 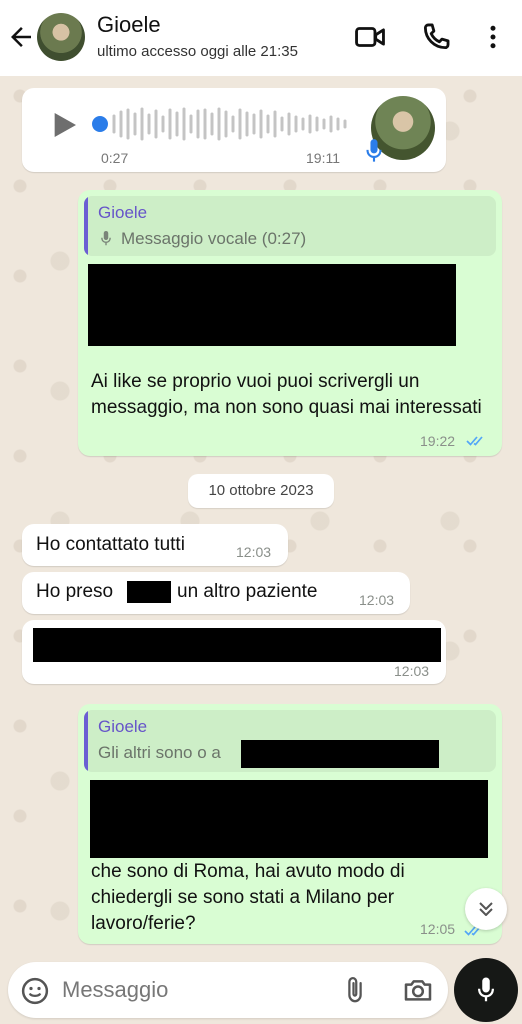 What do you see at coordinates (261, 491) in the screenshot?
I see `date-separator: 10 ottobre 2023` at bounding box center [261, 491].